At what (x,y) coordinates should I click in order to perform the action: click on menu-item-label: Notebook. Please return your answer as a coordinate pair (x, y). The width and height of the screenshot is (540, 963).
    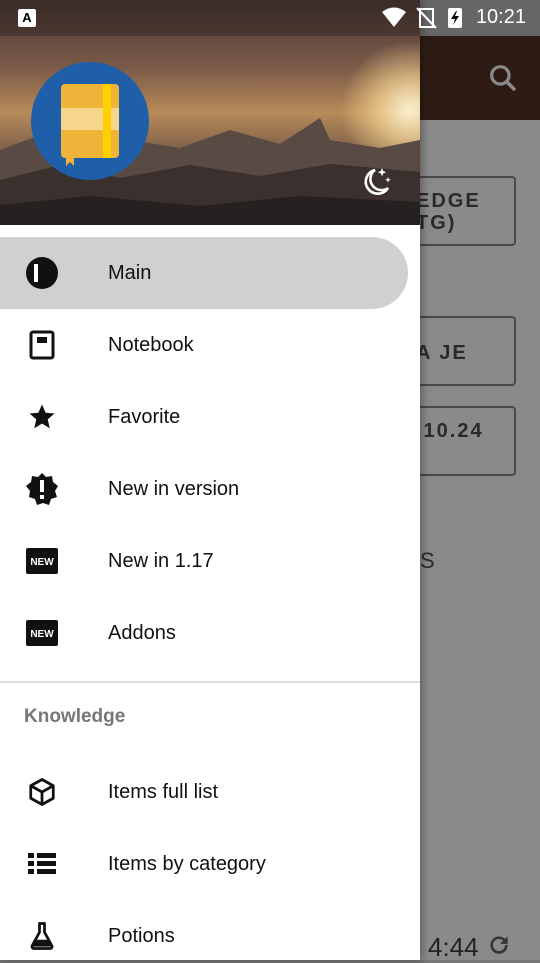
    Looking at the image, I should click on (151, 345).